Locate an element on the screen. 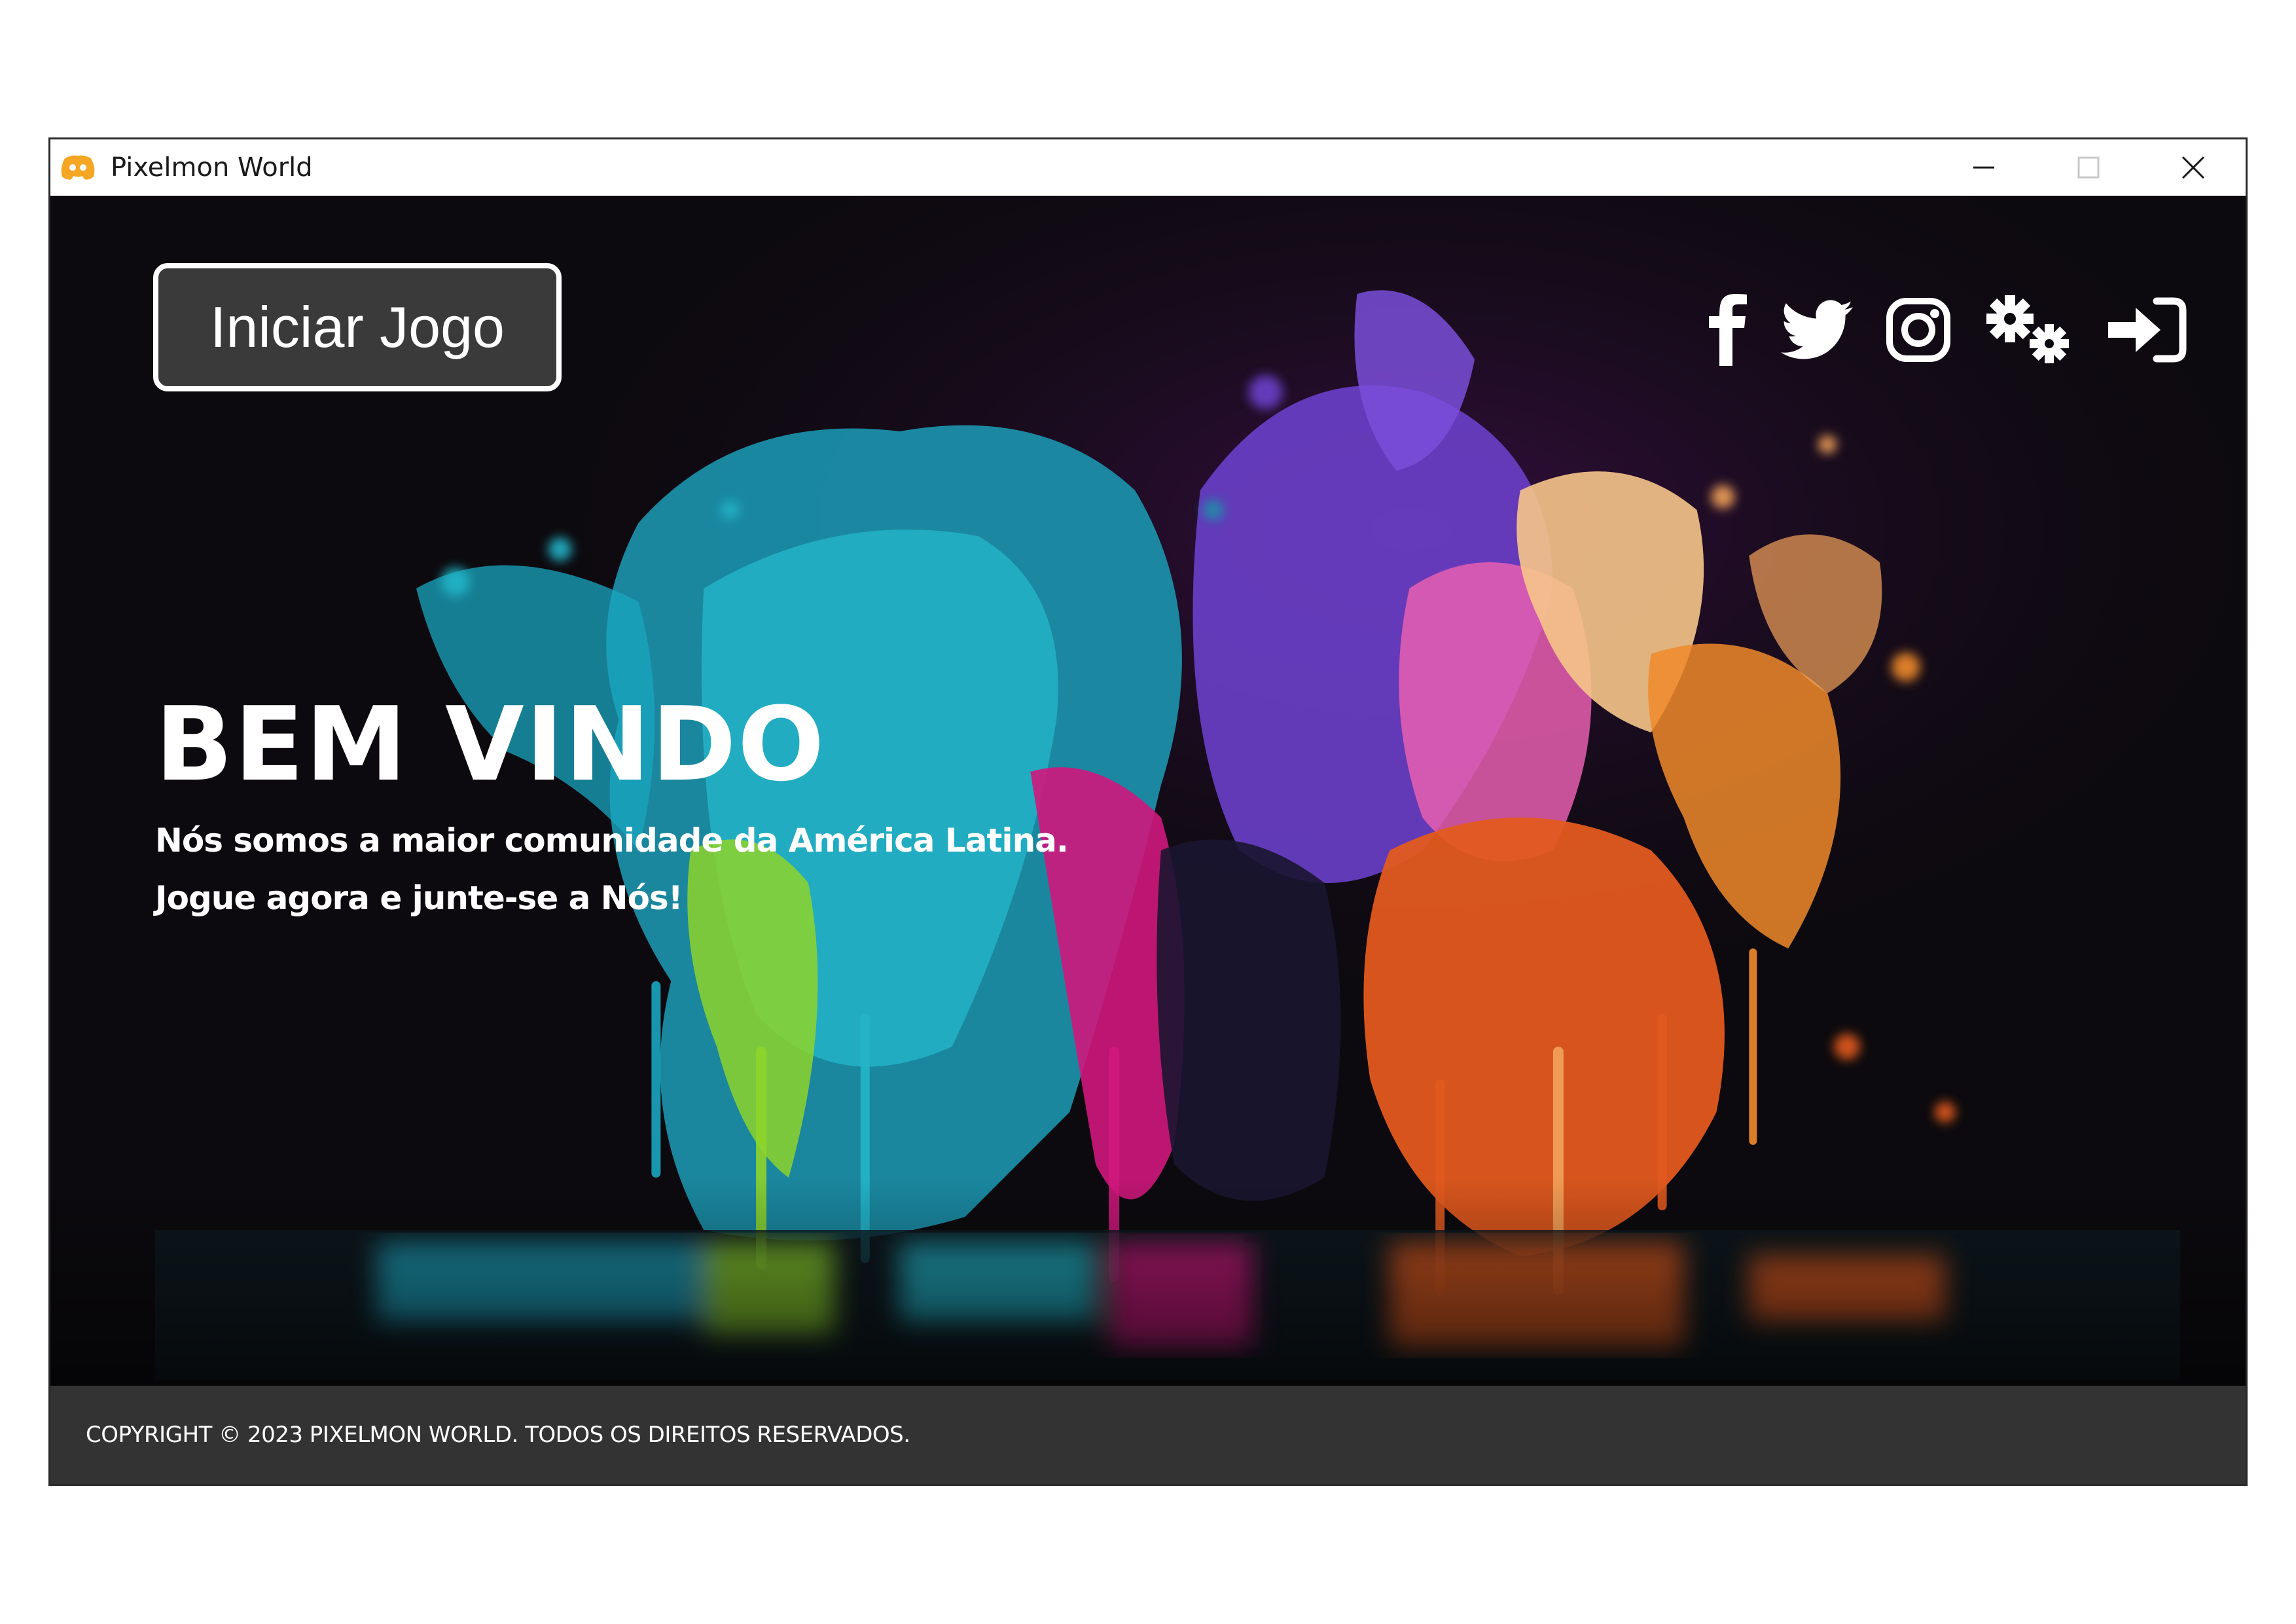 Image resolution: width=2296 pixels, height=1624 pixels. window-controls is located at coordinates (2088, 167).